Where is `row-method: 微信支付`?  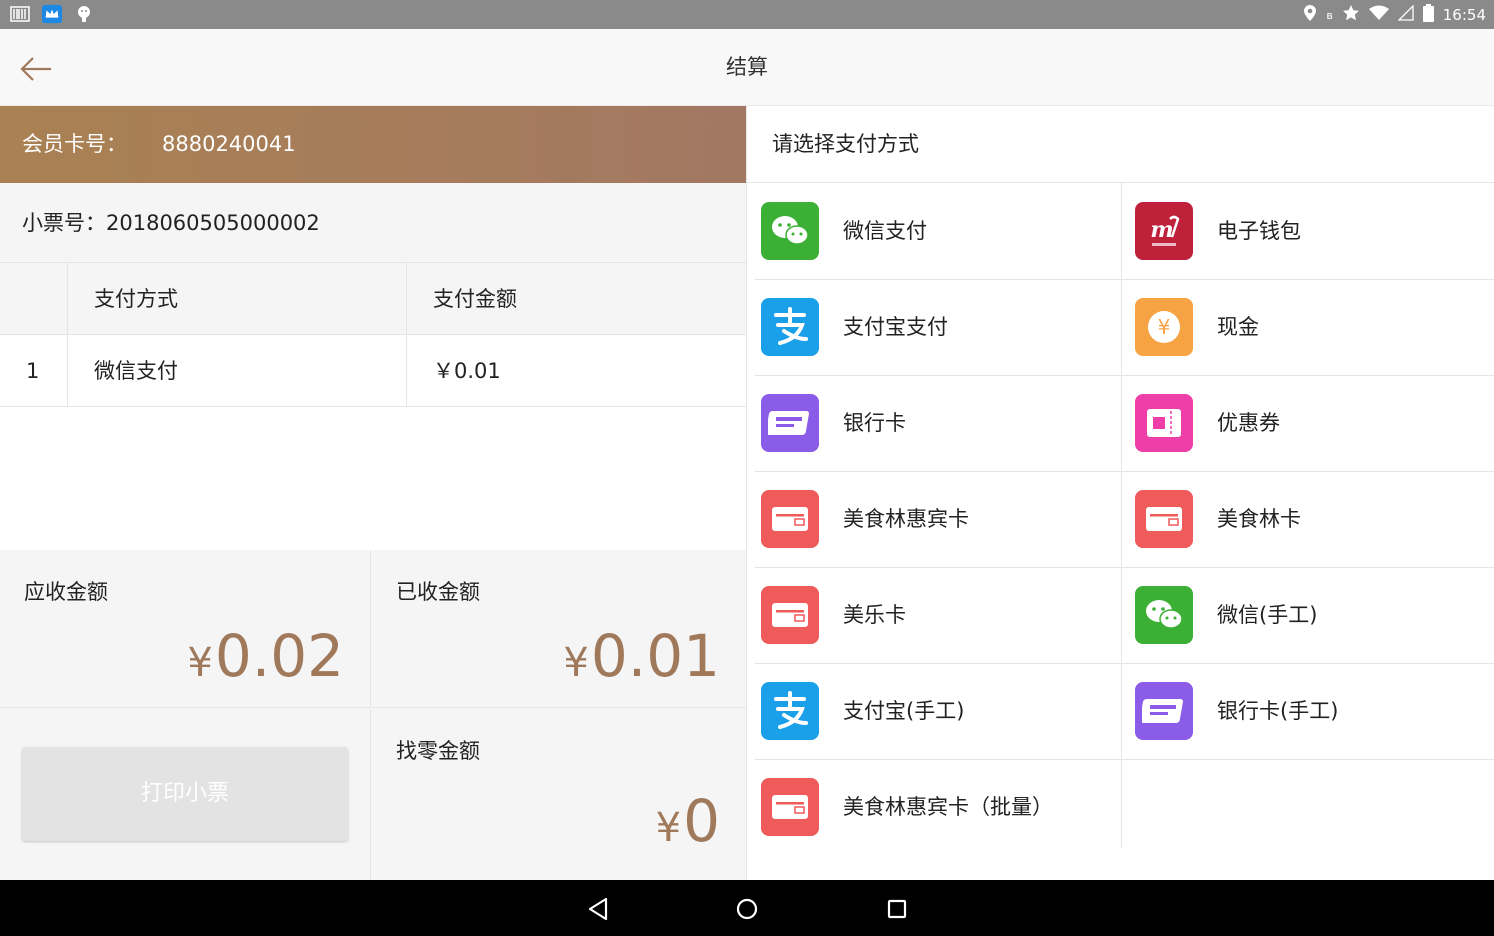 row-method: 微信支付 is located at coordinates (237, 370).